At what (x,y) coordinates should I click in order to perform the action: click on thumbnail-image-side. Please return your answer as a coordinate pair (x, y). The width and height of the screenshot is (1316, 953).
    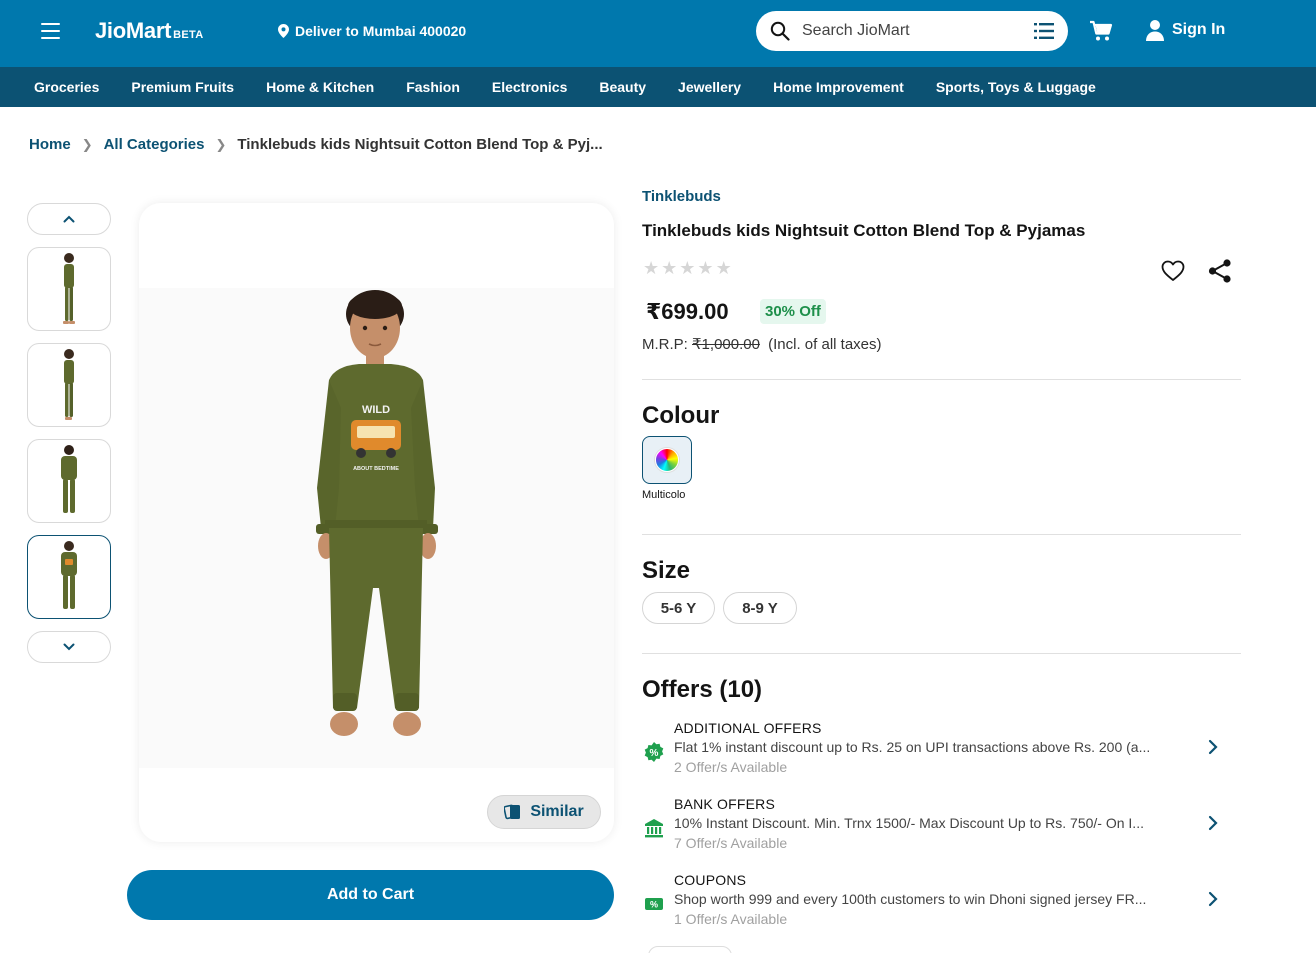
    Looking at the image, I should click on (69, 288).